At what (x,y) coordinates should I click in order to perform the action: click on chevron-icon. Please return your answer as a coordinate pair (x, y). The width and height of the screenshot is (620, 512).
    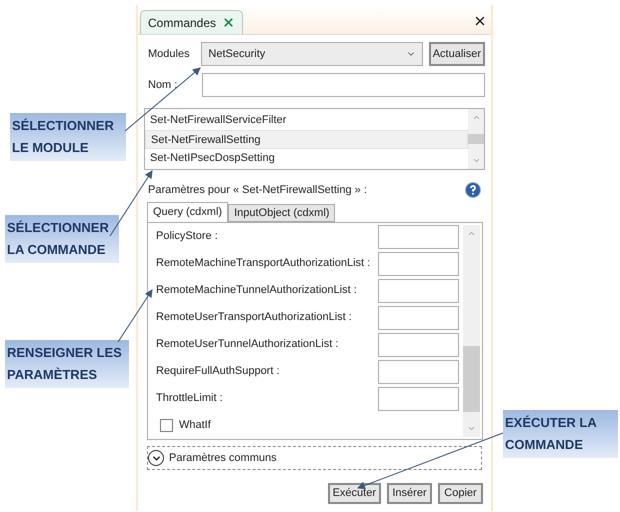
    Looking at the image, I should click on (156, 458).